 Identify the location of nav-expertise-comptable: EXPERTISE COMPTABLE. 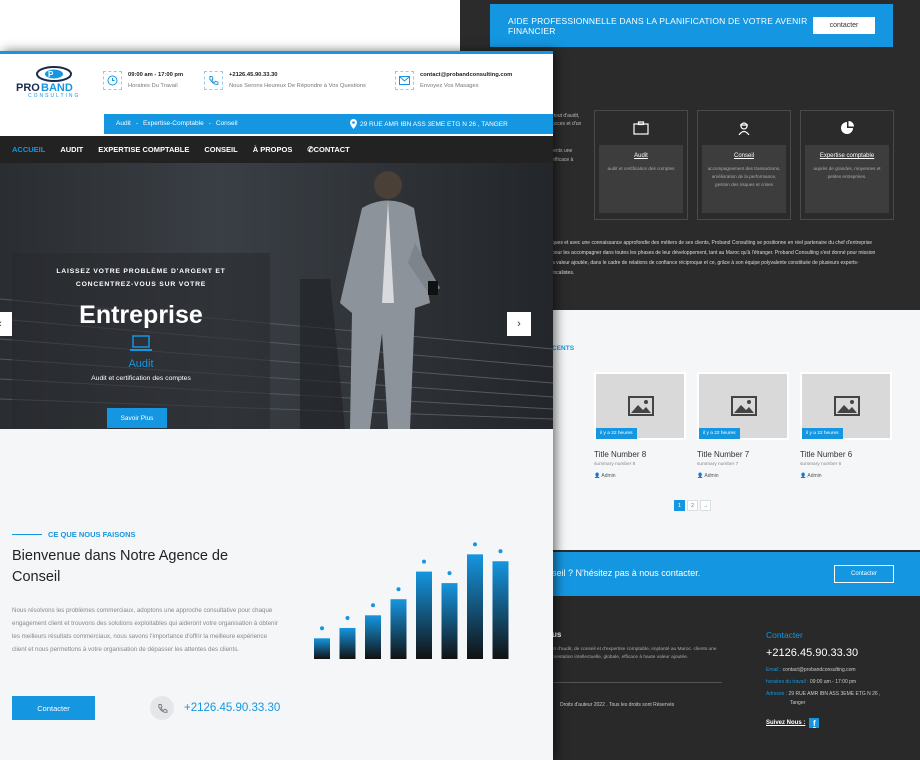
(143, 149).